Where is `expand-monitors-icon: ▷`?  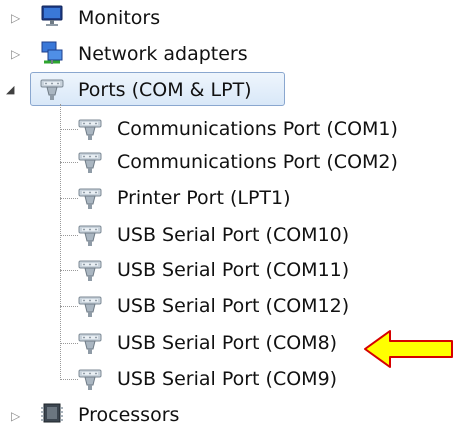
expand-monitors-icon: ▷ is located at coordinates (15, 18).